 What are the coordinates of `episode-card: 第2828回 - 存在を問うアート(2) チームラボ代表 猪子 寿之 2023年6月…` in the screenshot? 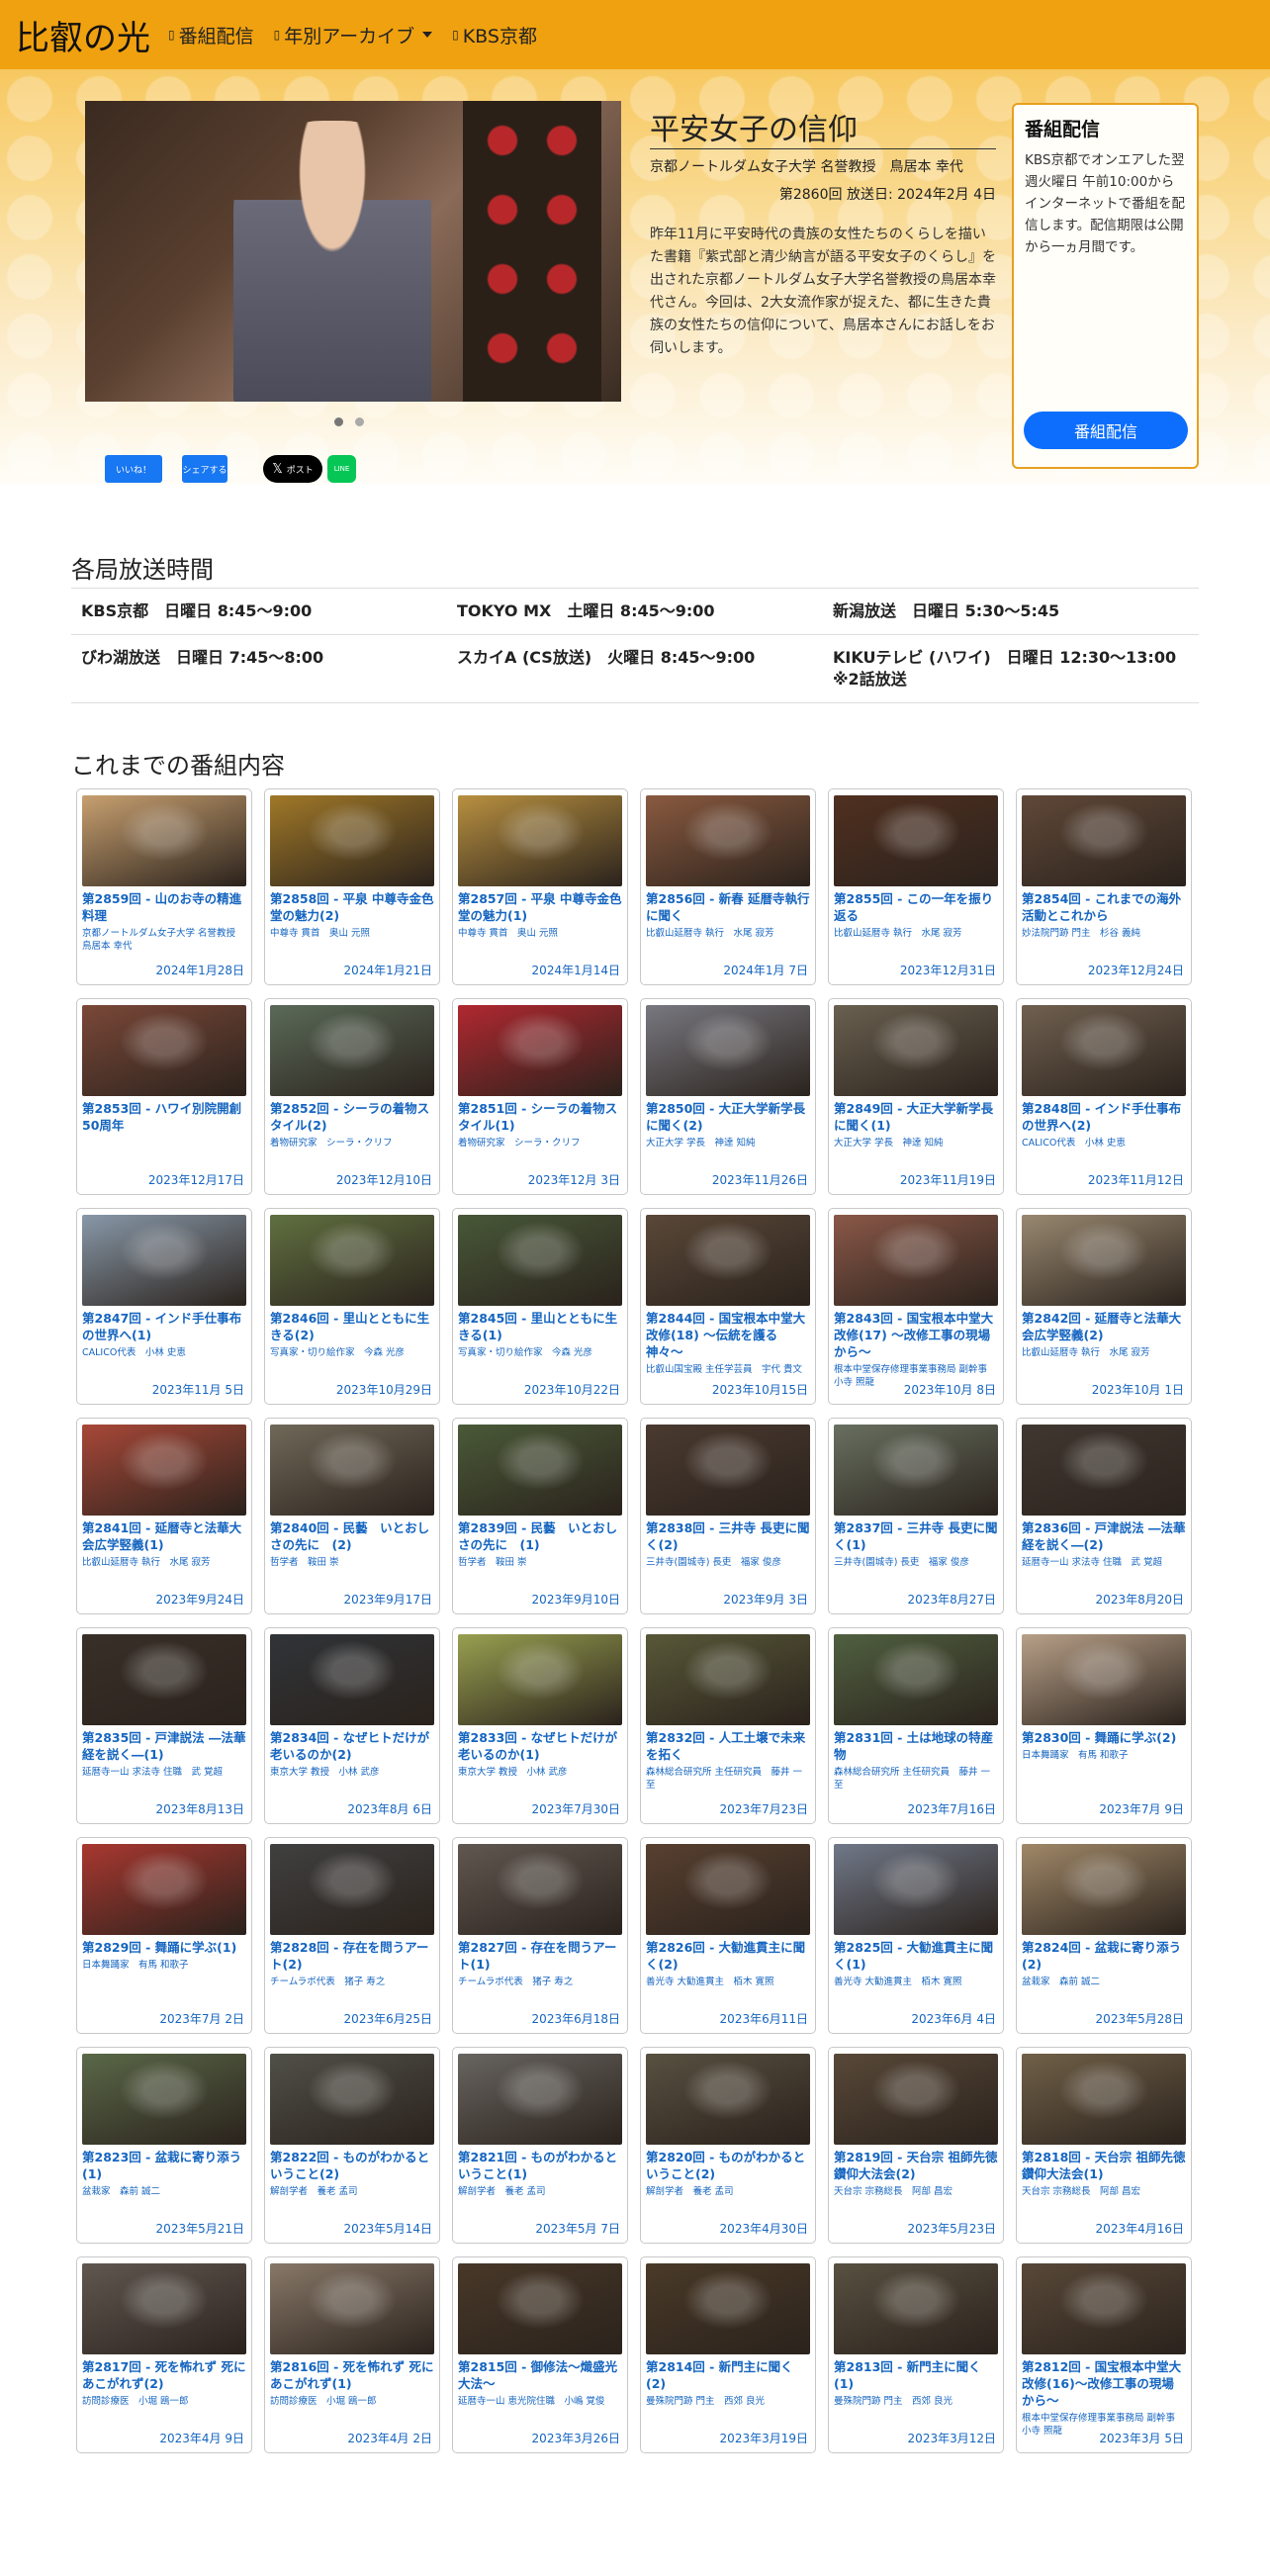 It's located at (352, 1936).